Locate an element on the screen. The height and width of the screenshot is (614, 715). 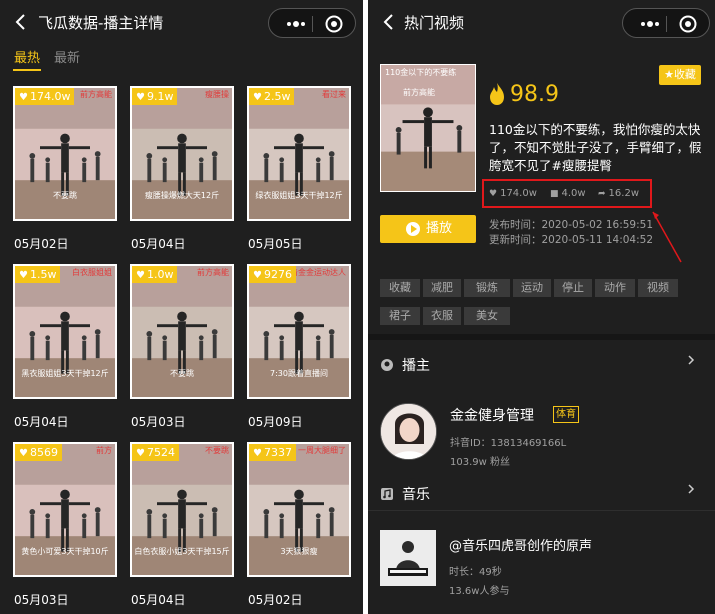
like-count: 8569 is located at coordinates (43, 452).